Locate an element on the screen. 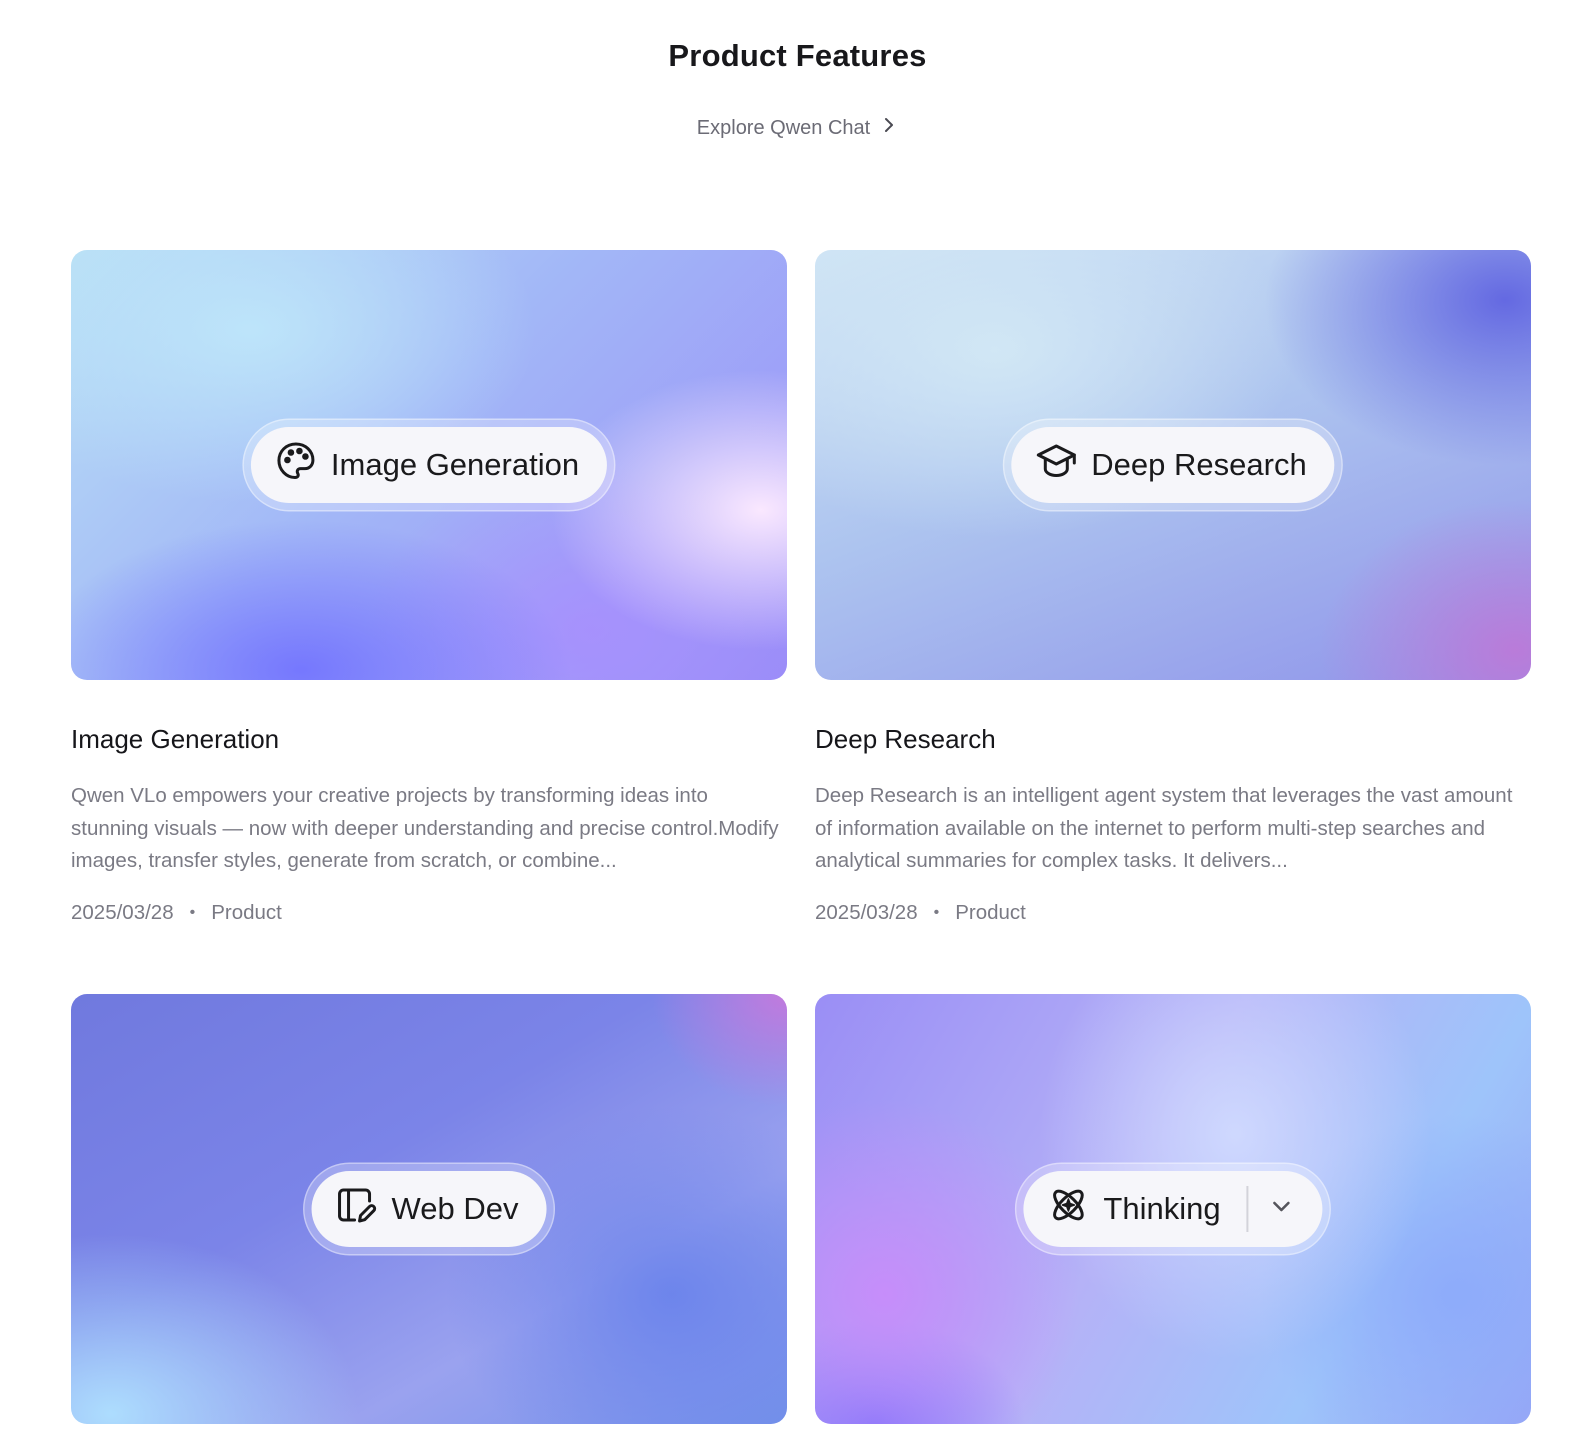 The image size is (1595, 1444). web-dev-edit-icon is located at coordinates (357, 1209).